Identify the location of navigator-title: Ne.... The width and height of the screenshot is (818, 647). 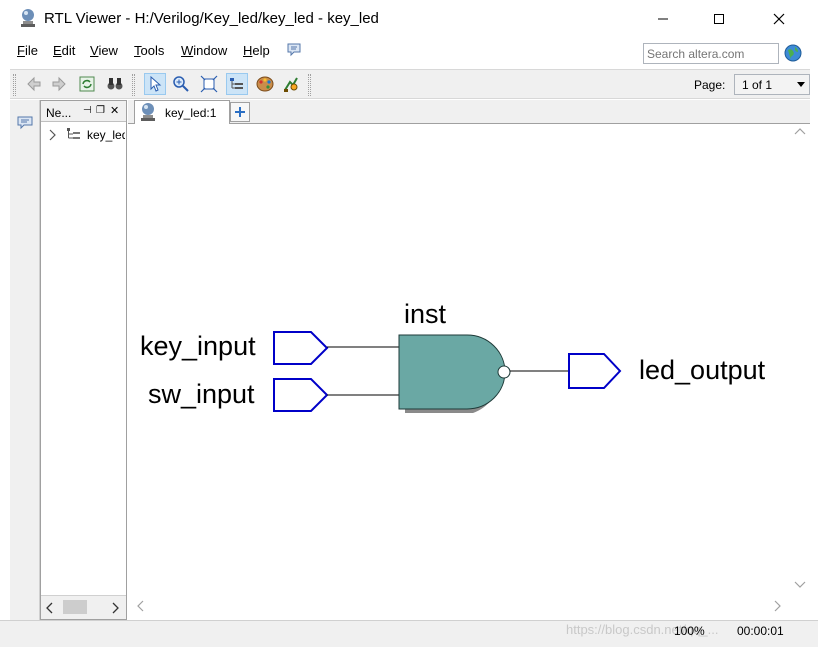
(59, 113).